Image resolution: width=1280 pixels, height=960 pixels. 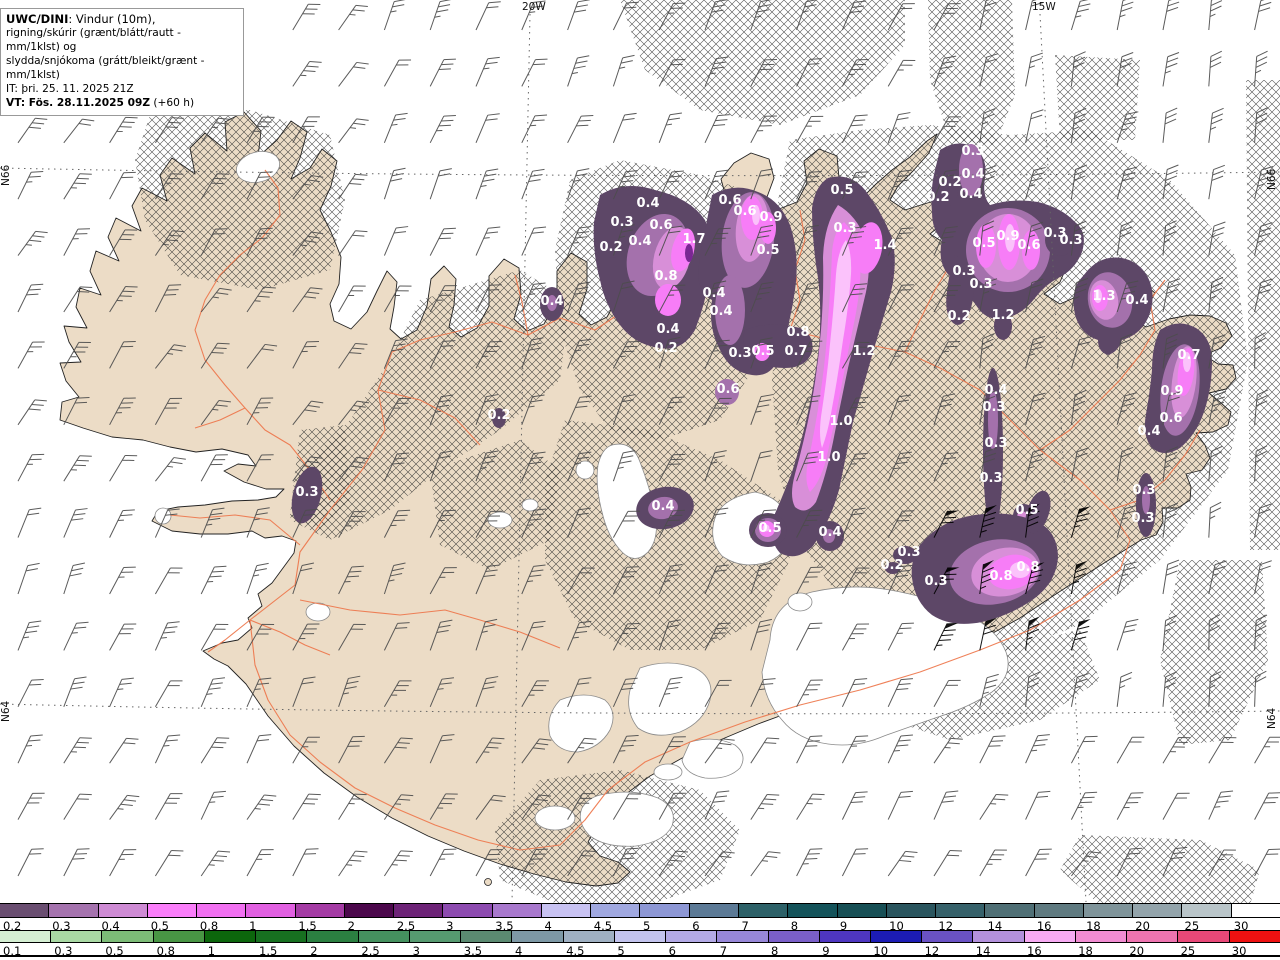 What do you see at coordinates (81, 19) in the screenshot?
I see `legend-line-model: UWC/DINI: Vindur (10m),` at bounding box center [81, 19].